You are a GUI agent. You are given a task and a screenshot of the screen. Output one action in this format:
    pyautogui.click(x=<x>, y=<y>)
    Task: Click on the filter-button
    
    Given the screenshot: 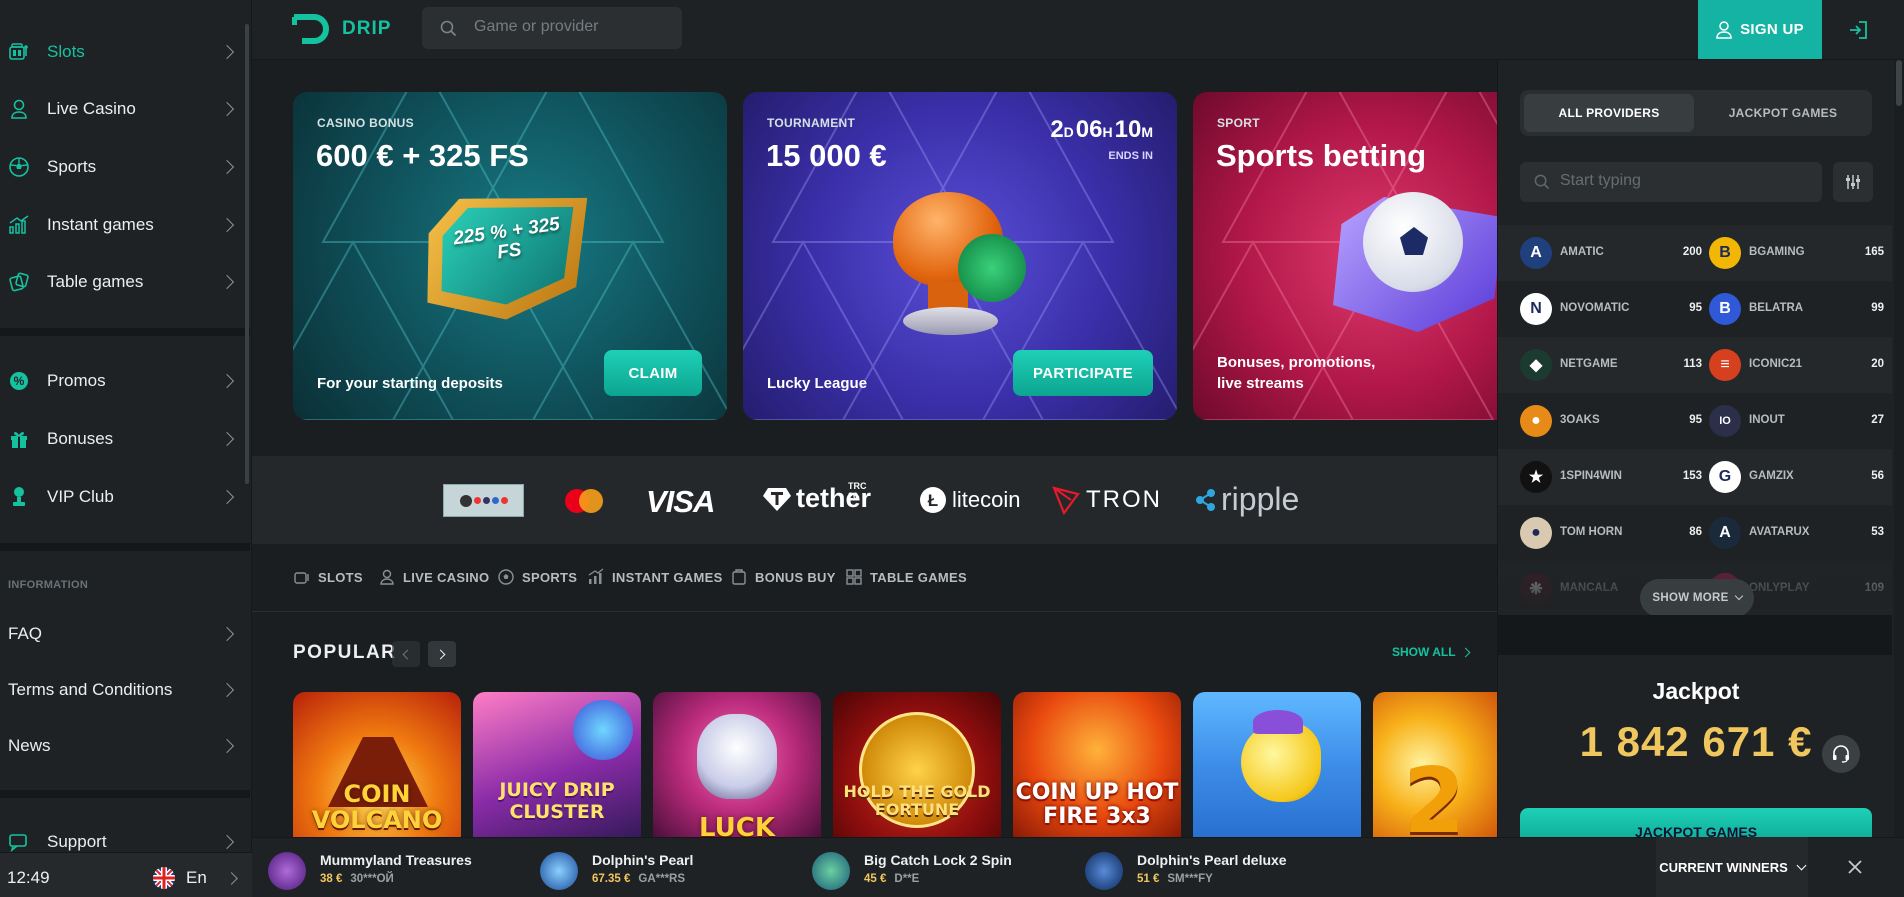 What is the action you would take?
    pyautogui.click(x=1853, y=182)
    